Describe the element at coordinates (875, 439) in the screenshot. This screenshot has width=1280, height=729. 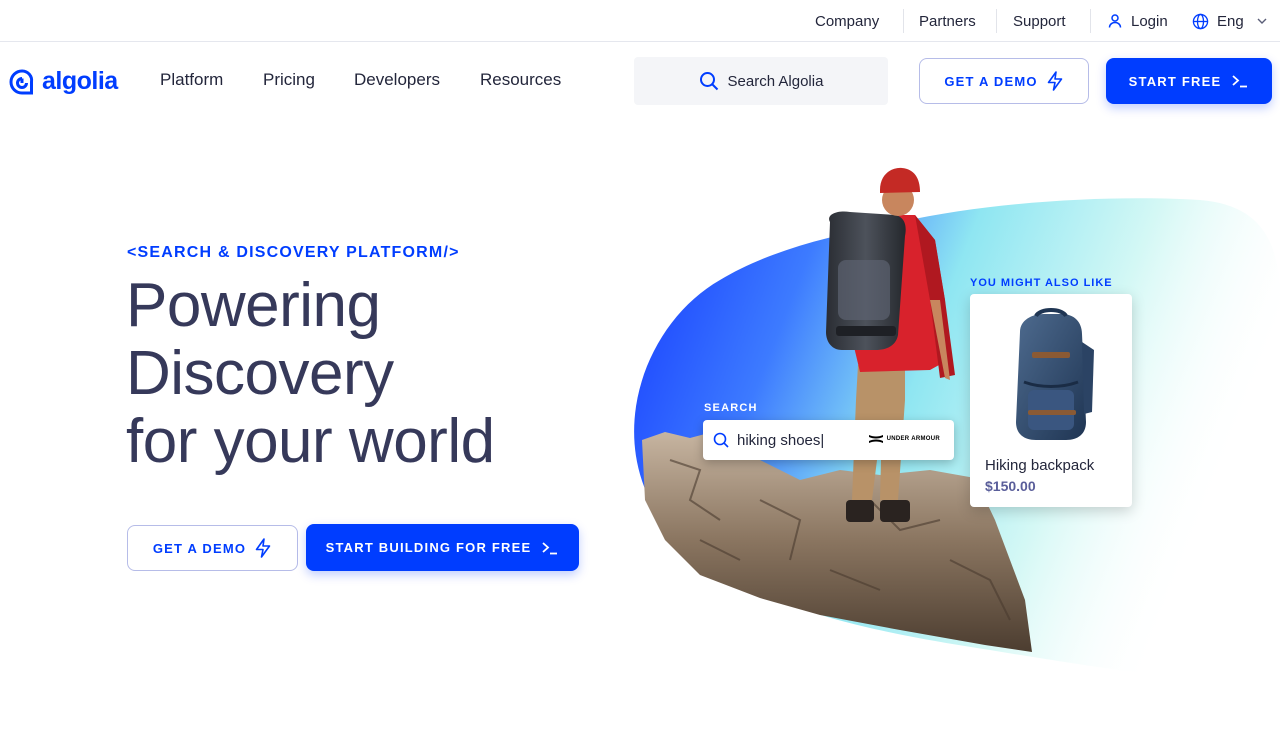
I see `under-armour-logo-icon` at that location.